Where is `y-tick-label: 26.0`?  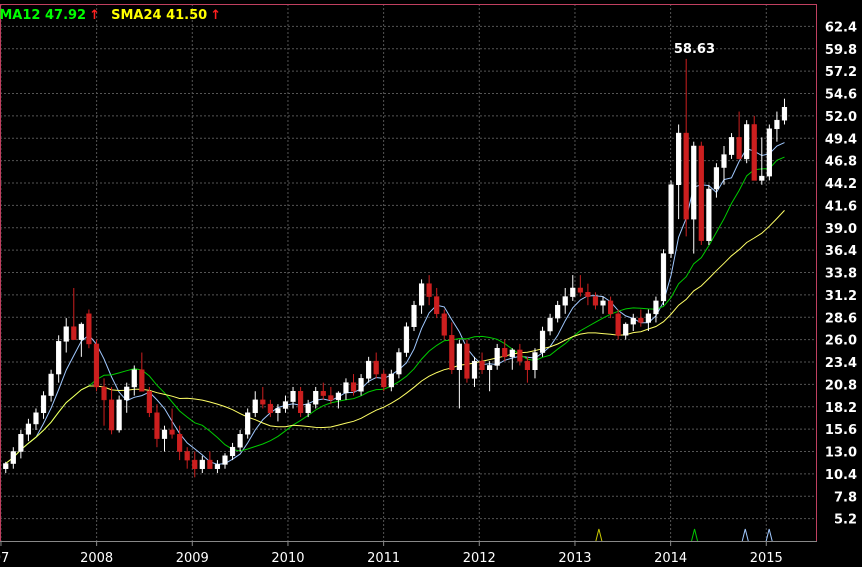 y-tick-label: 26.0 is located at coordinates (841, 341).